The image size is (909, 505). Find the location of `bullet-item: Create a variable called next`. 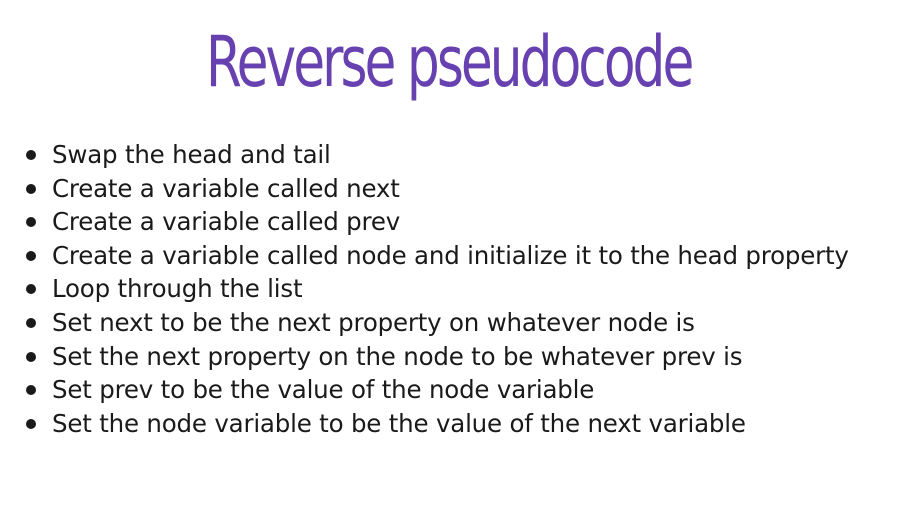

bullet-item: Create a variable called next is located at coordinates (449, 189).